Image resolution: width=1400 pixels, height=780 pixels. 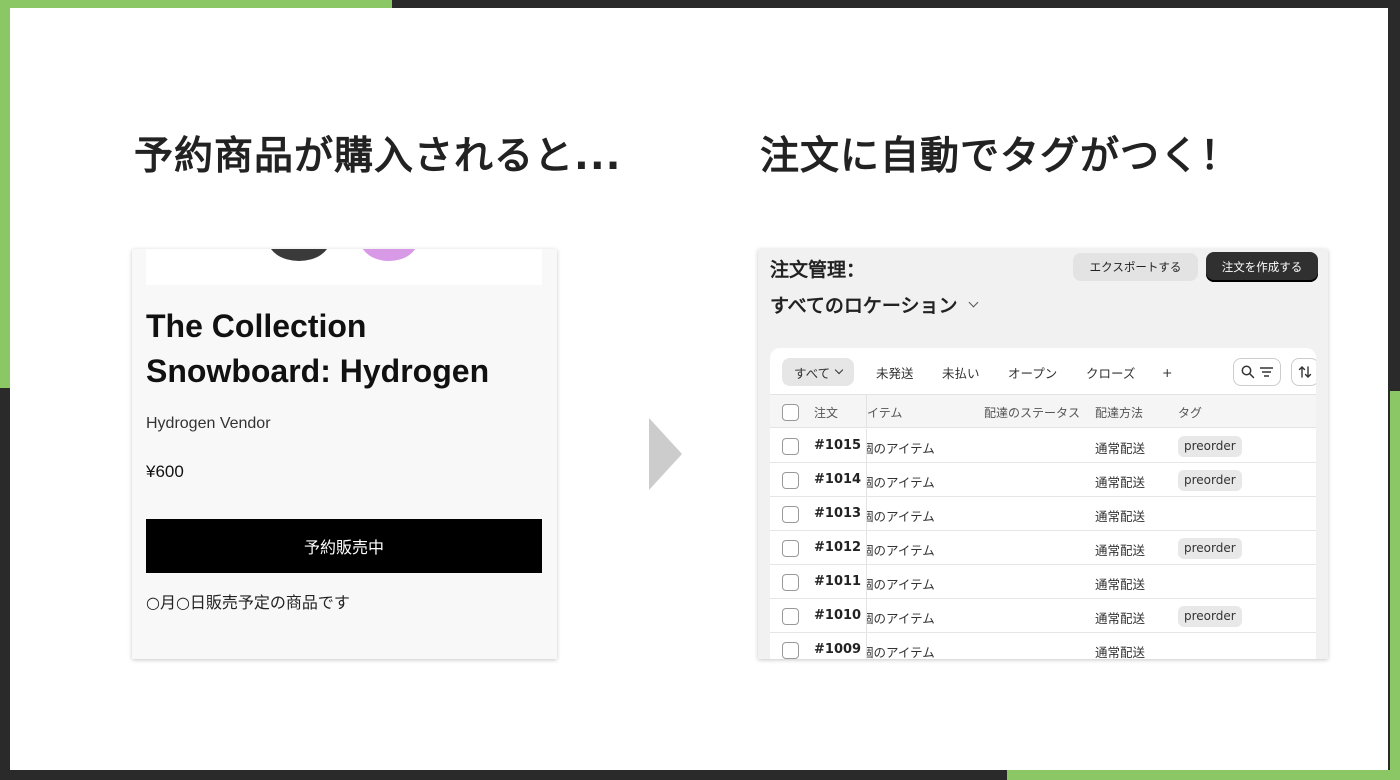 What do you see at coordinates (1000, 156) in the screenshot?
I see `heading-right: 注文に自動でタグがつく！` at bounding box center [1000, 156].